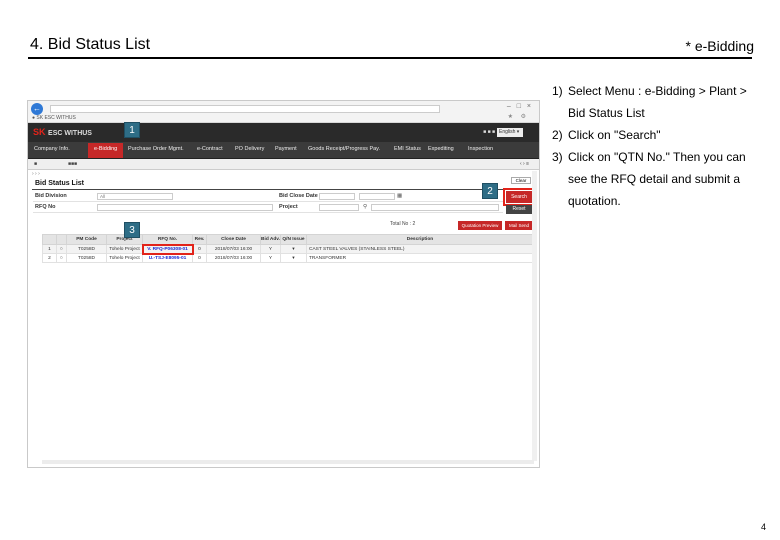 This screenshot has height=540, width=780. What do you see at coordinates (49, 258) in the screenshot?
I see `row-no: 2` at bounding box center [49, 258].